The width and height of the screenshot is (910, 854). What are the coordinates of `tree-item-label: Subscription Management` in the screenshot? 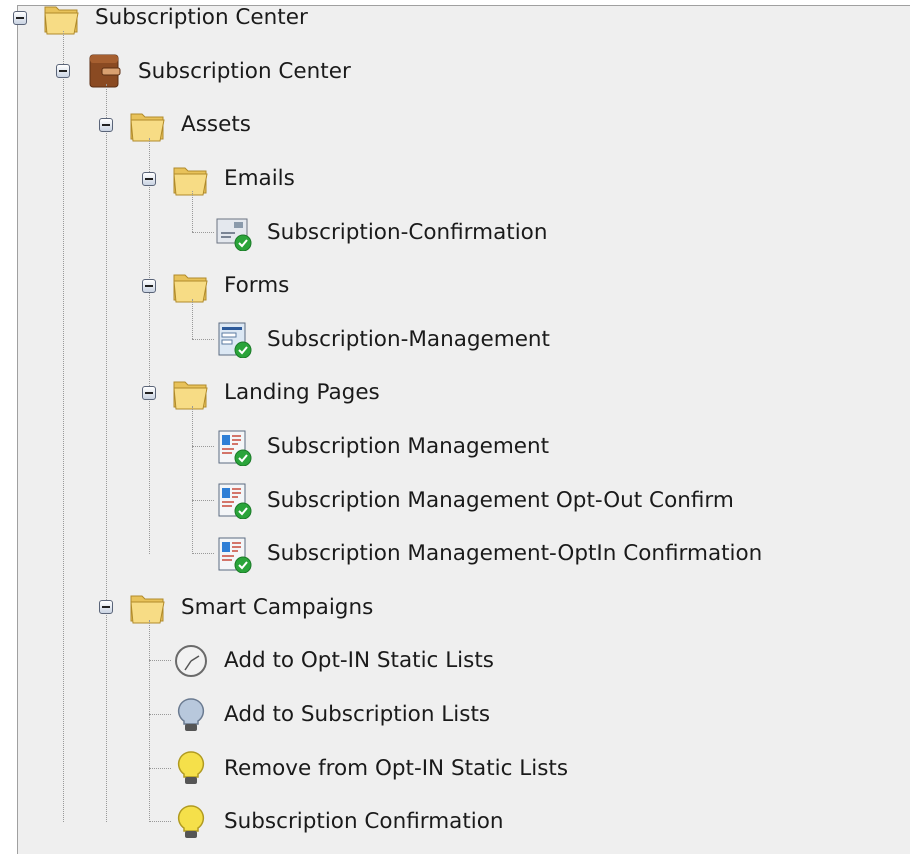 It's located at (408, 447).